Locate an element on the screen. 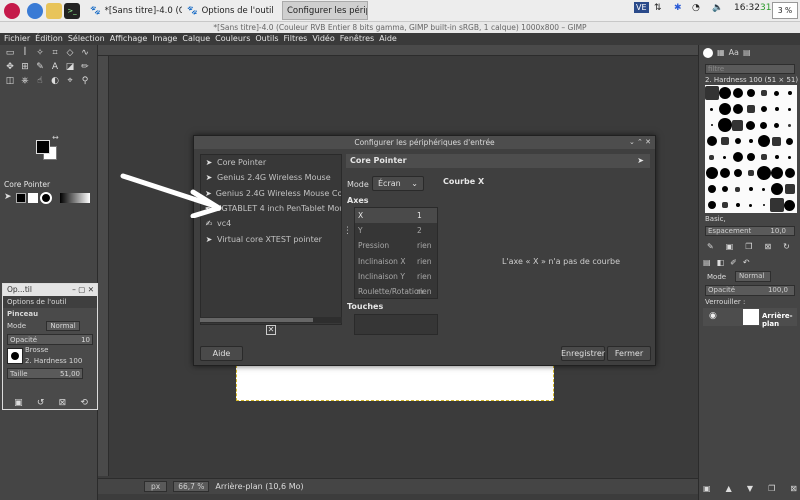  delete-options-icon: ⊠ is located at coordinates (63, 403).